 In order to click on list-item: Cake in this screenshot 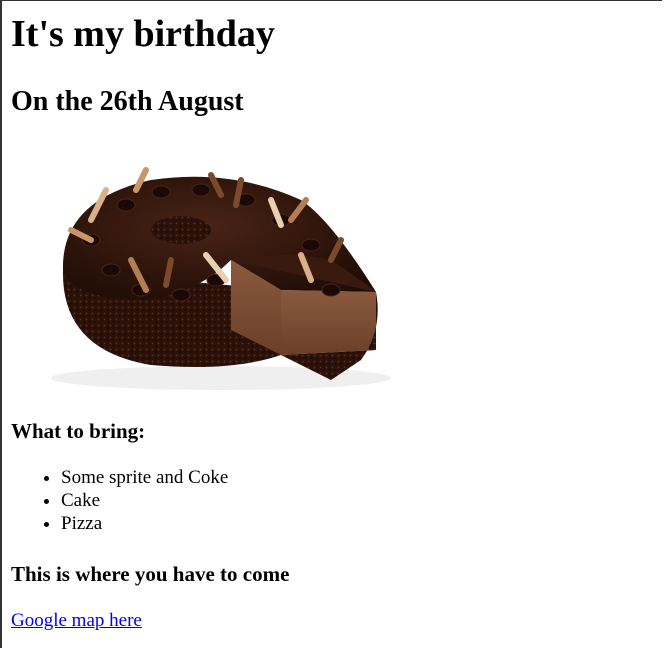, I will do `click(144, 500)`.